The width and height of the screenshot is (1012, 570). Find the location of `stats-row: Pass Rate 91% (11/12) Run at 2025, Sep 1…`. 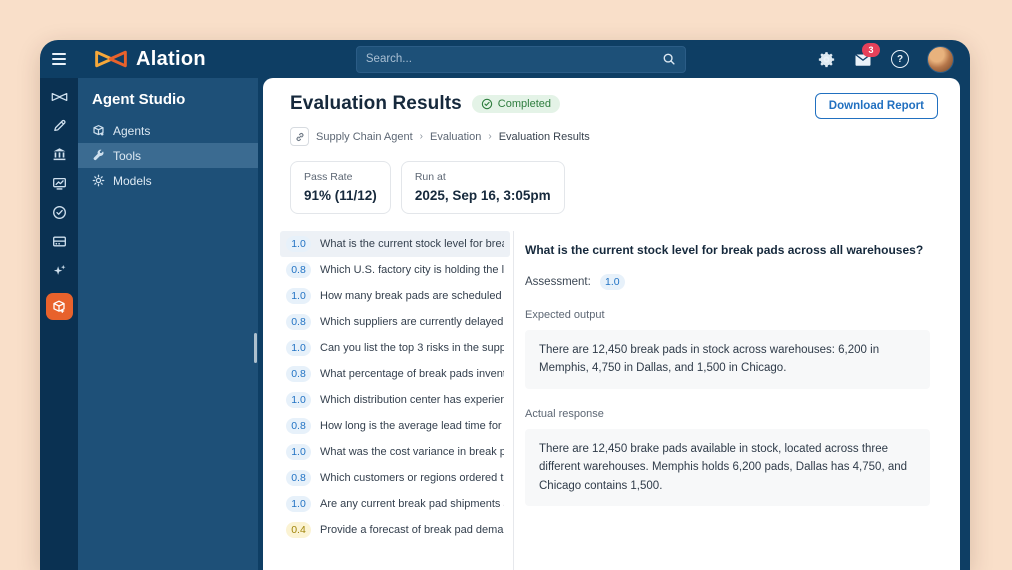

stats-row: Pass Rate 91% (11/12) Run at 2025, Sep 1… is located at coordinates (618, 187).